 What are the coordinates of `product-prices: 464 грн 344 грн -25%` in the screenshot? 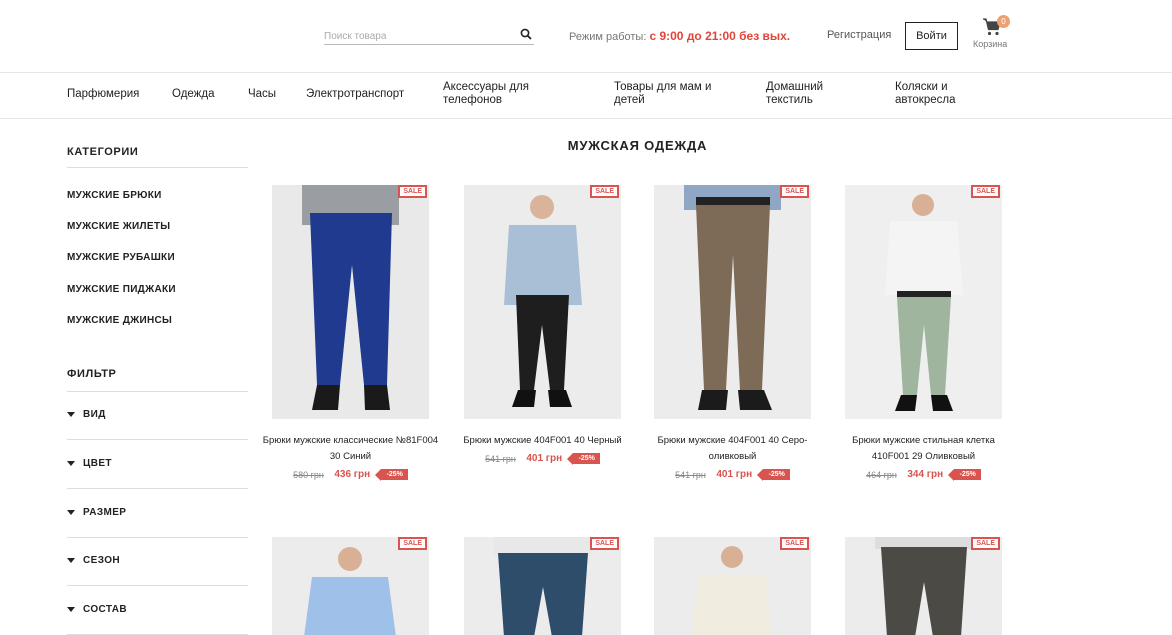 It's located at (923, 474).